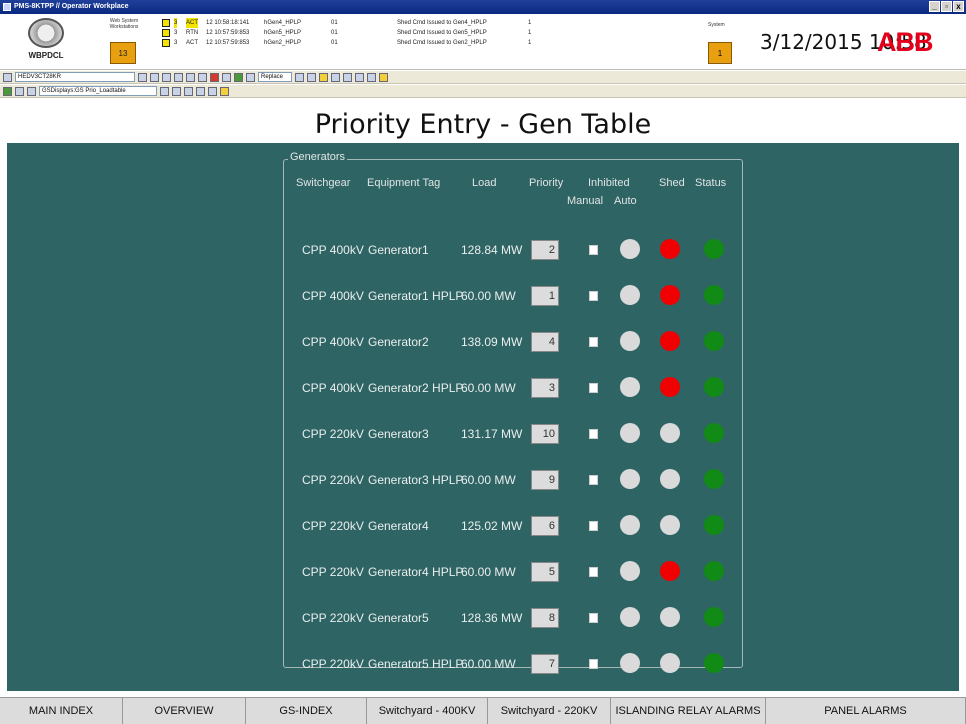  I want to click on priority-input: 5, so click(545, 572).